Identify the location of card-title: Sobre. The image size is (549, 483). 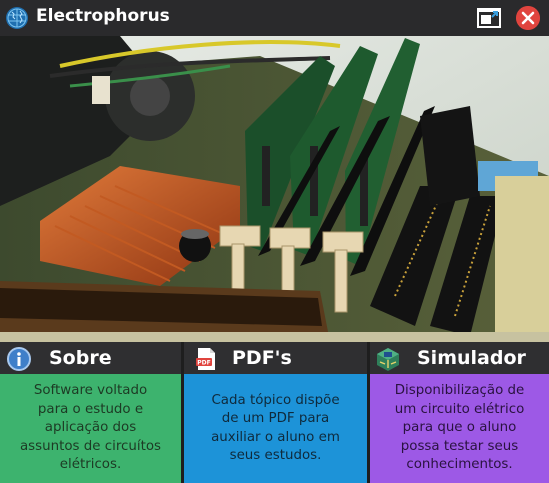
(80, 358).